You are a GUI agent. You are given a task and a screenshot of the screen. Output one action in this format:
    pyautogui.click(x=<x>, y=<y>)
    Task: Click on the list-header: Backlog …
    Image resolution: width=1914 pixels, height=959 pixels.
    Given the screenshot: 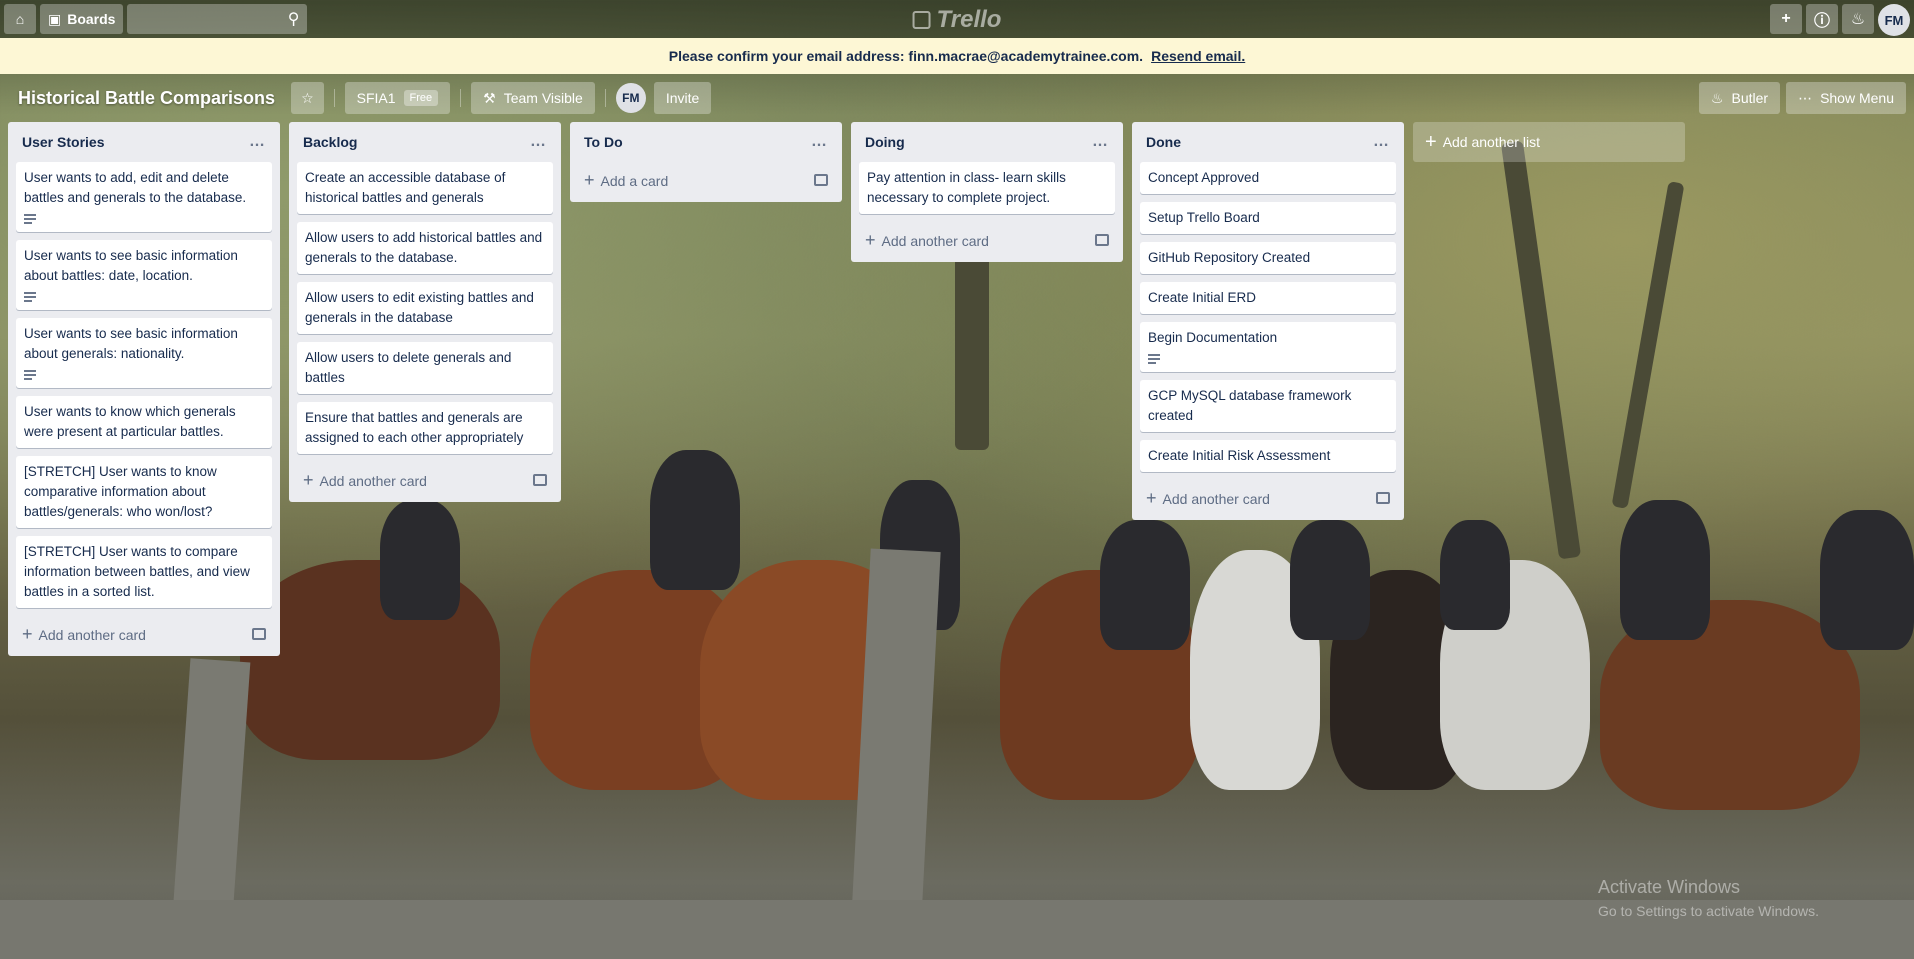 What is the action you would take?
    pyautogui.click(x=425, y=142)
    